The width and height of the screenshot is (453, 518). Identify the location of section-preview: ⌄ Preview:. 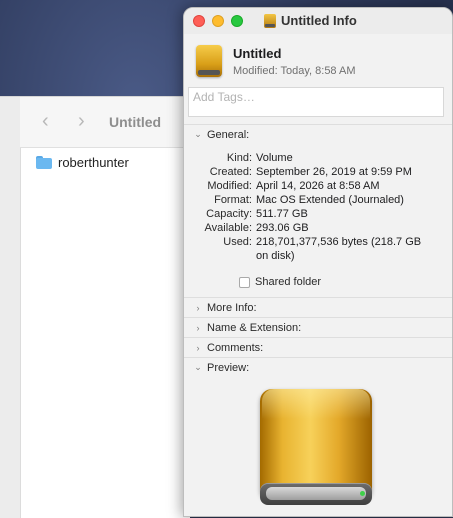
(318, 367).